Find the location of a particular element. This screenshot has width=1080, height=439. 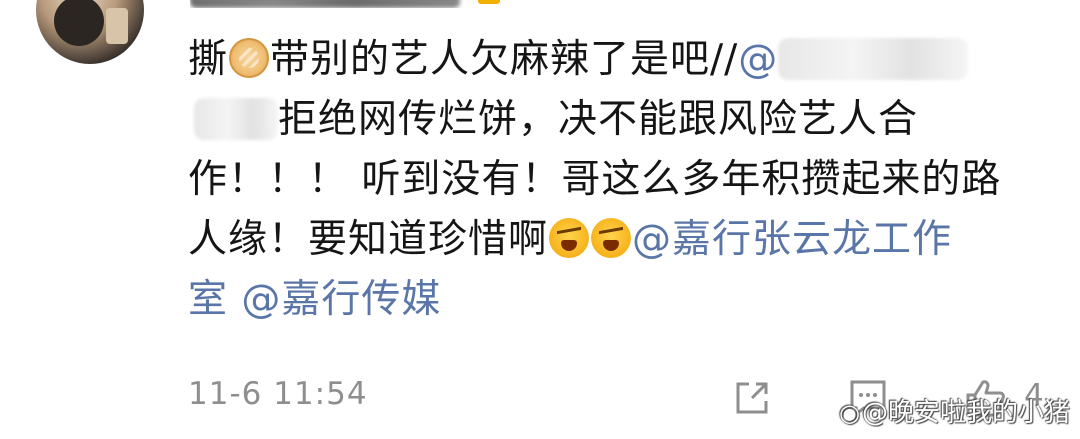

mention-at-sign: @ is located at coordinates (758, 59).